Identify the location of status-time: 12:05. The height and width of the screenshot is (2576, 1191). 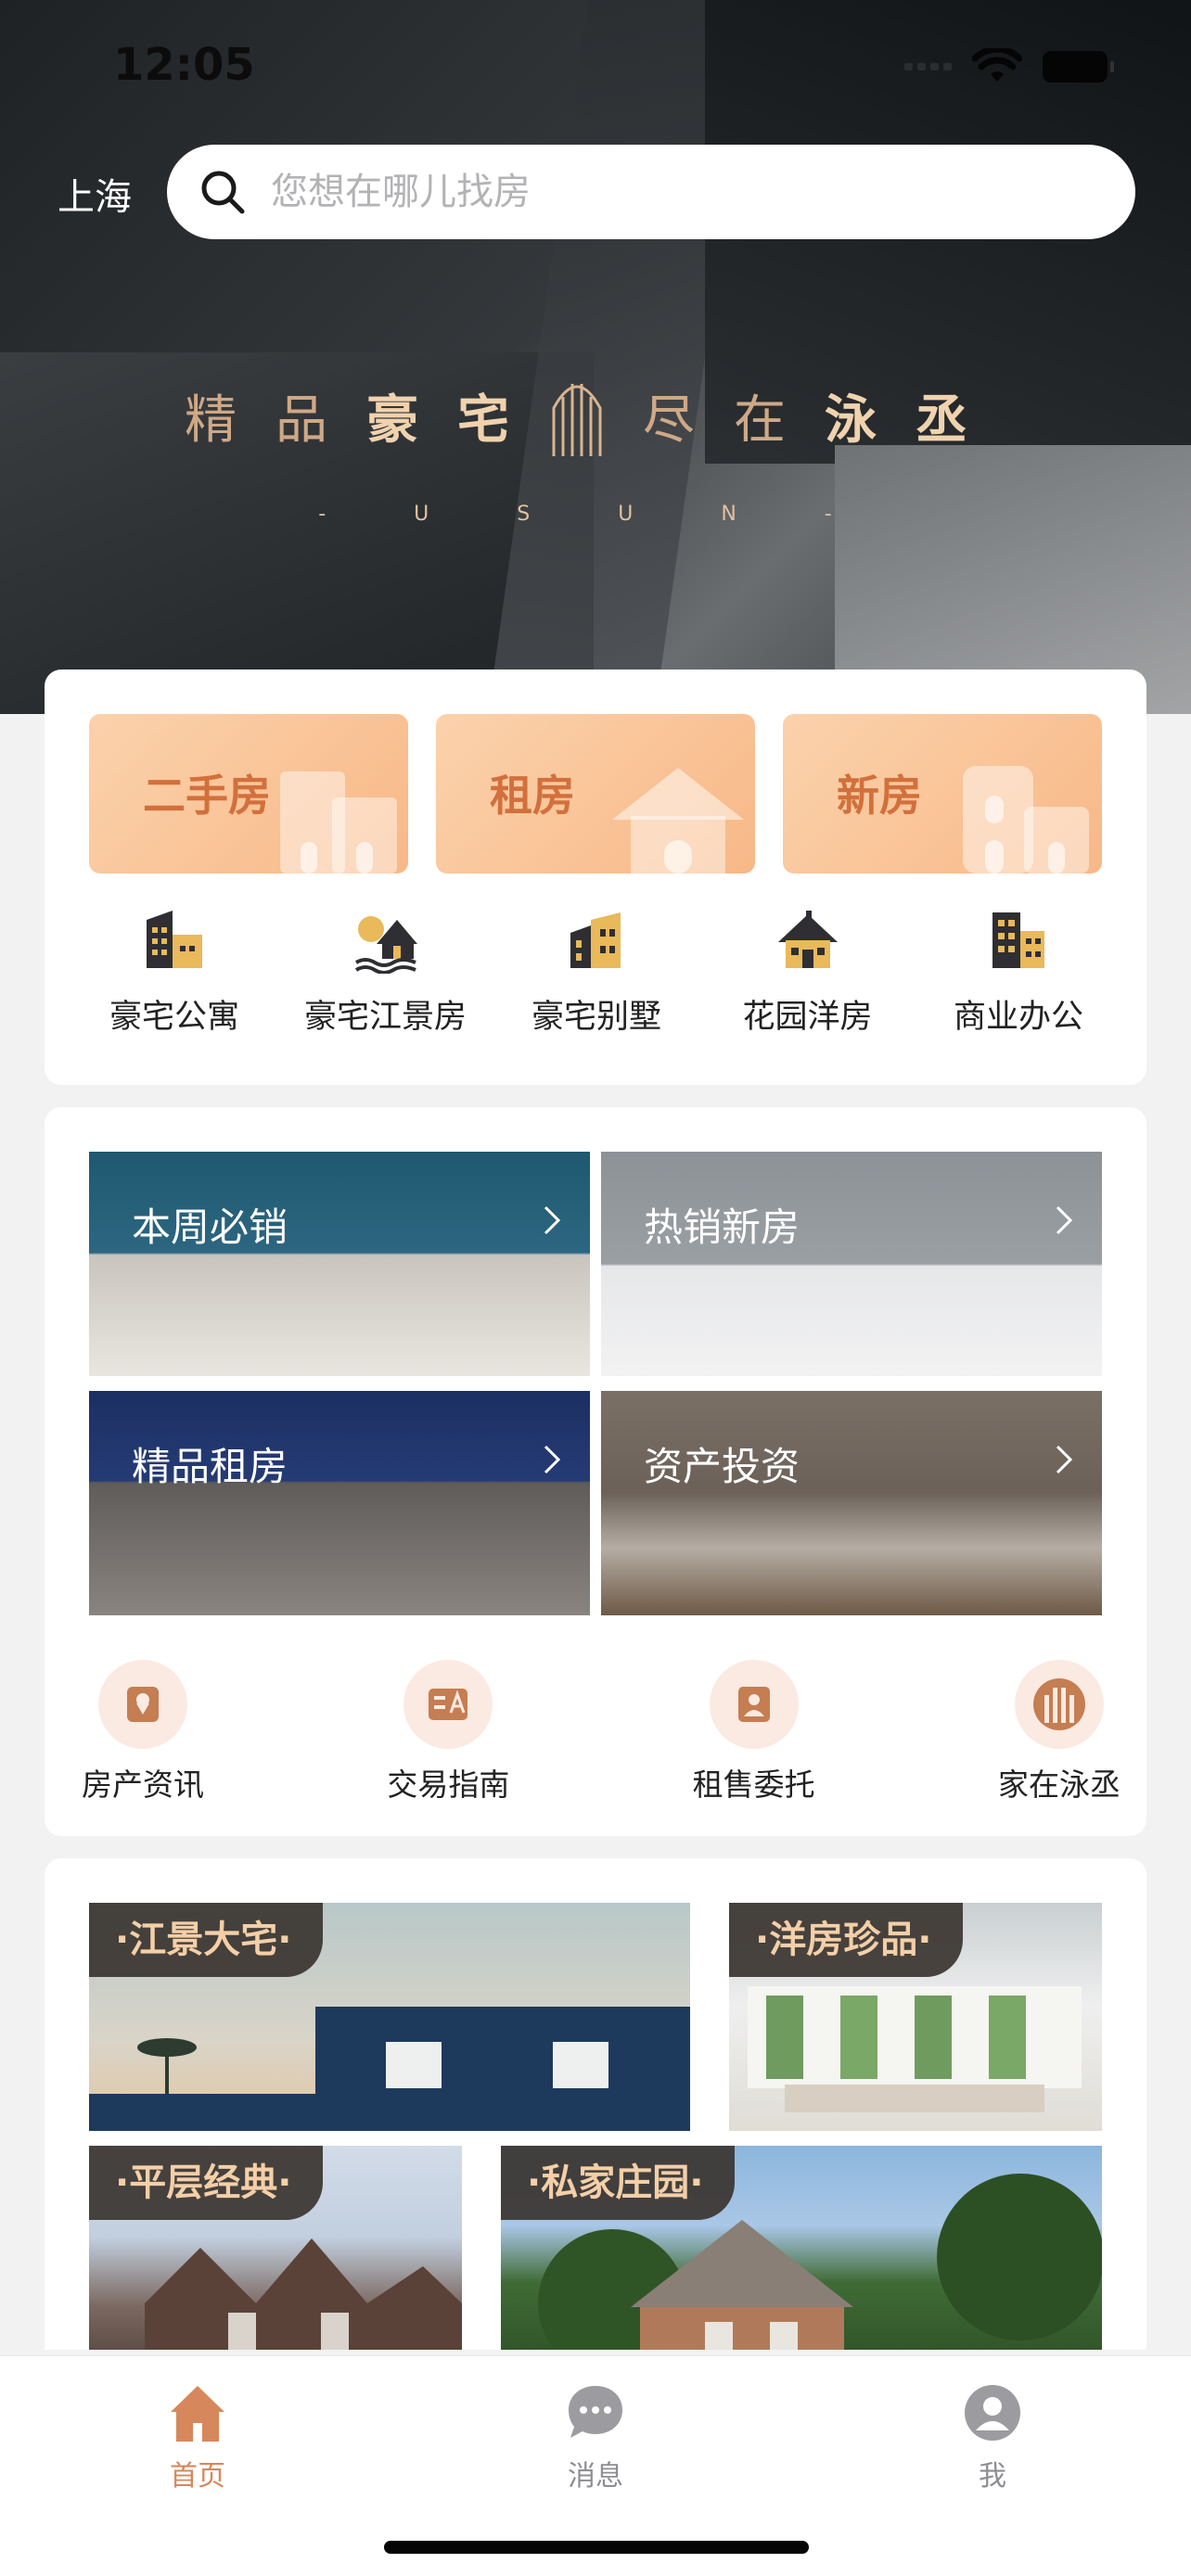
(184, 65).